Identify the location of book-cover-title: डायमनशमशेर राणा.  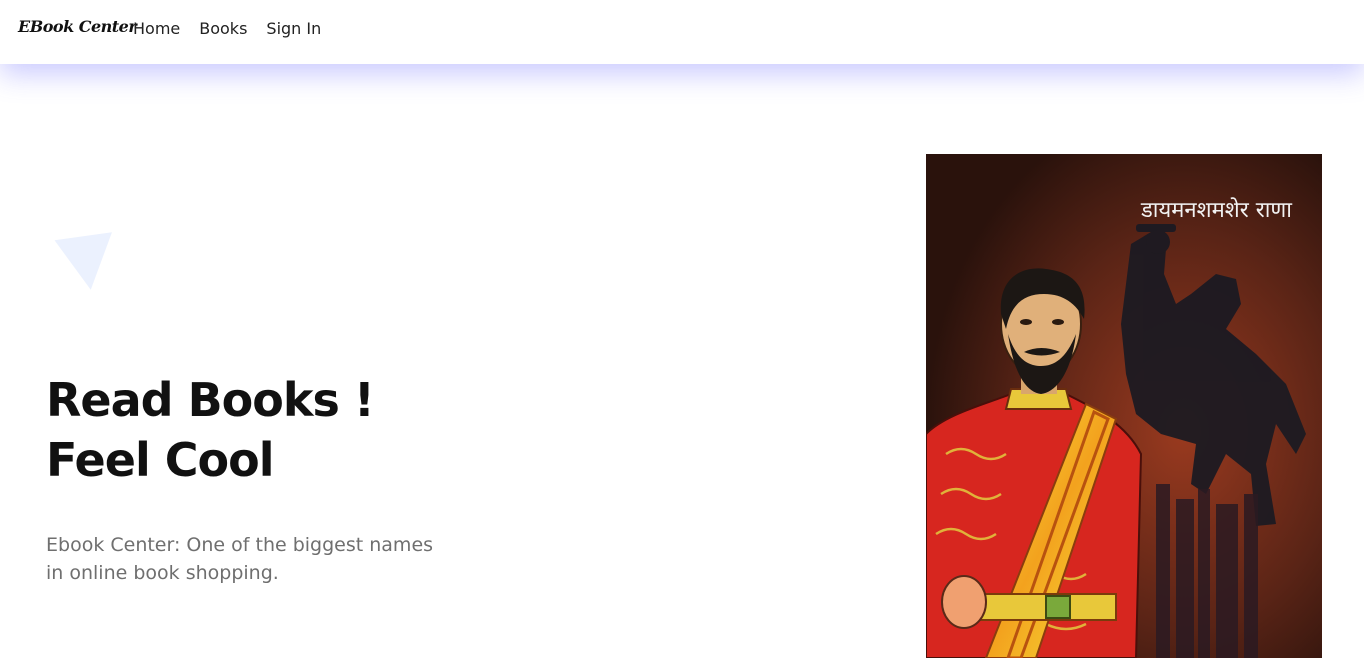
(1216, 210).